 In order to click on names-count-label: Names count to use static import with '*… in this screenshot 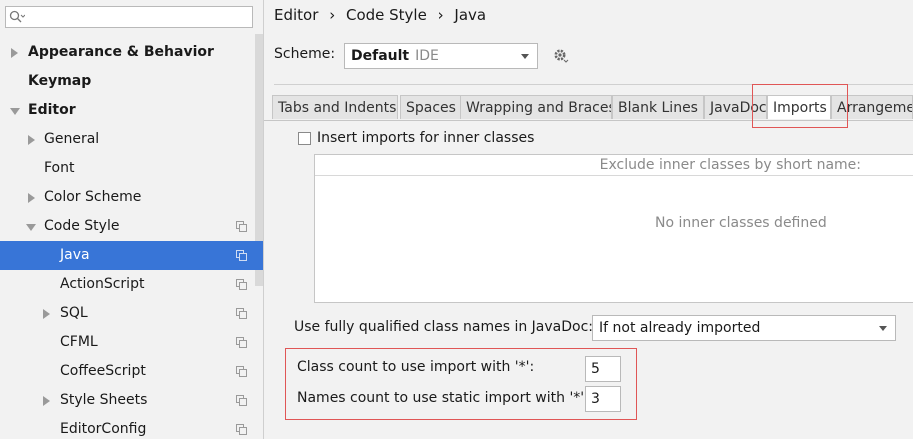, I will do `click(443, 398)`.